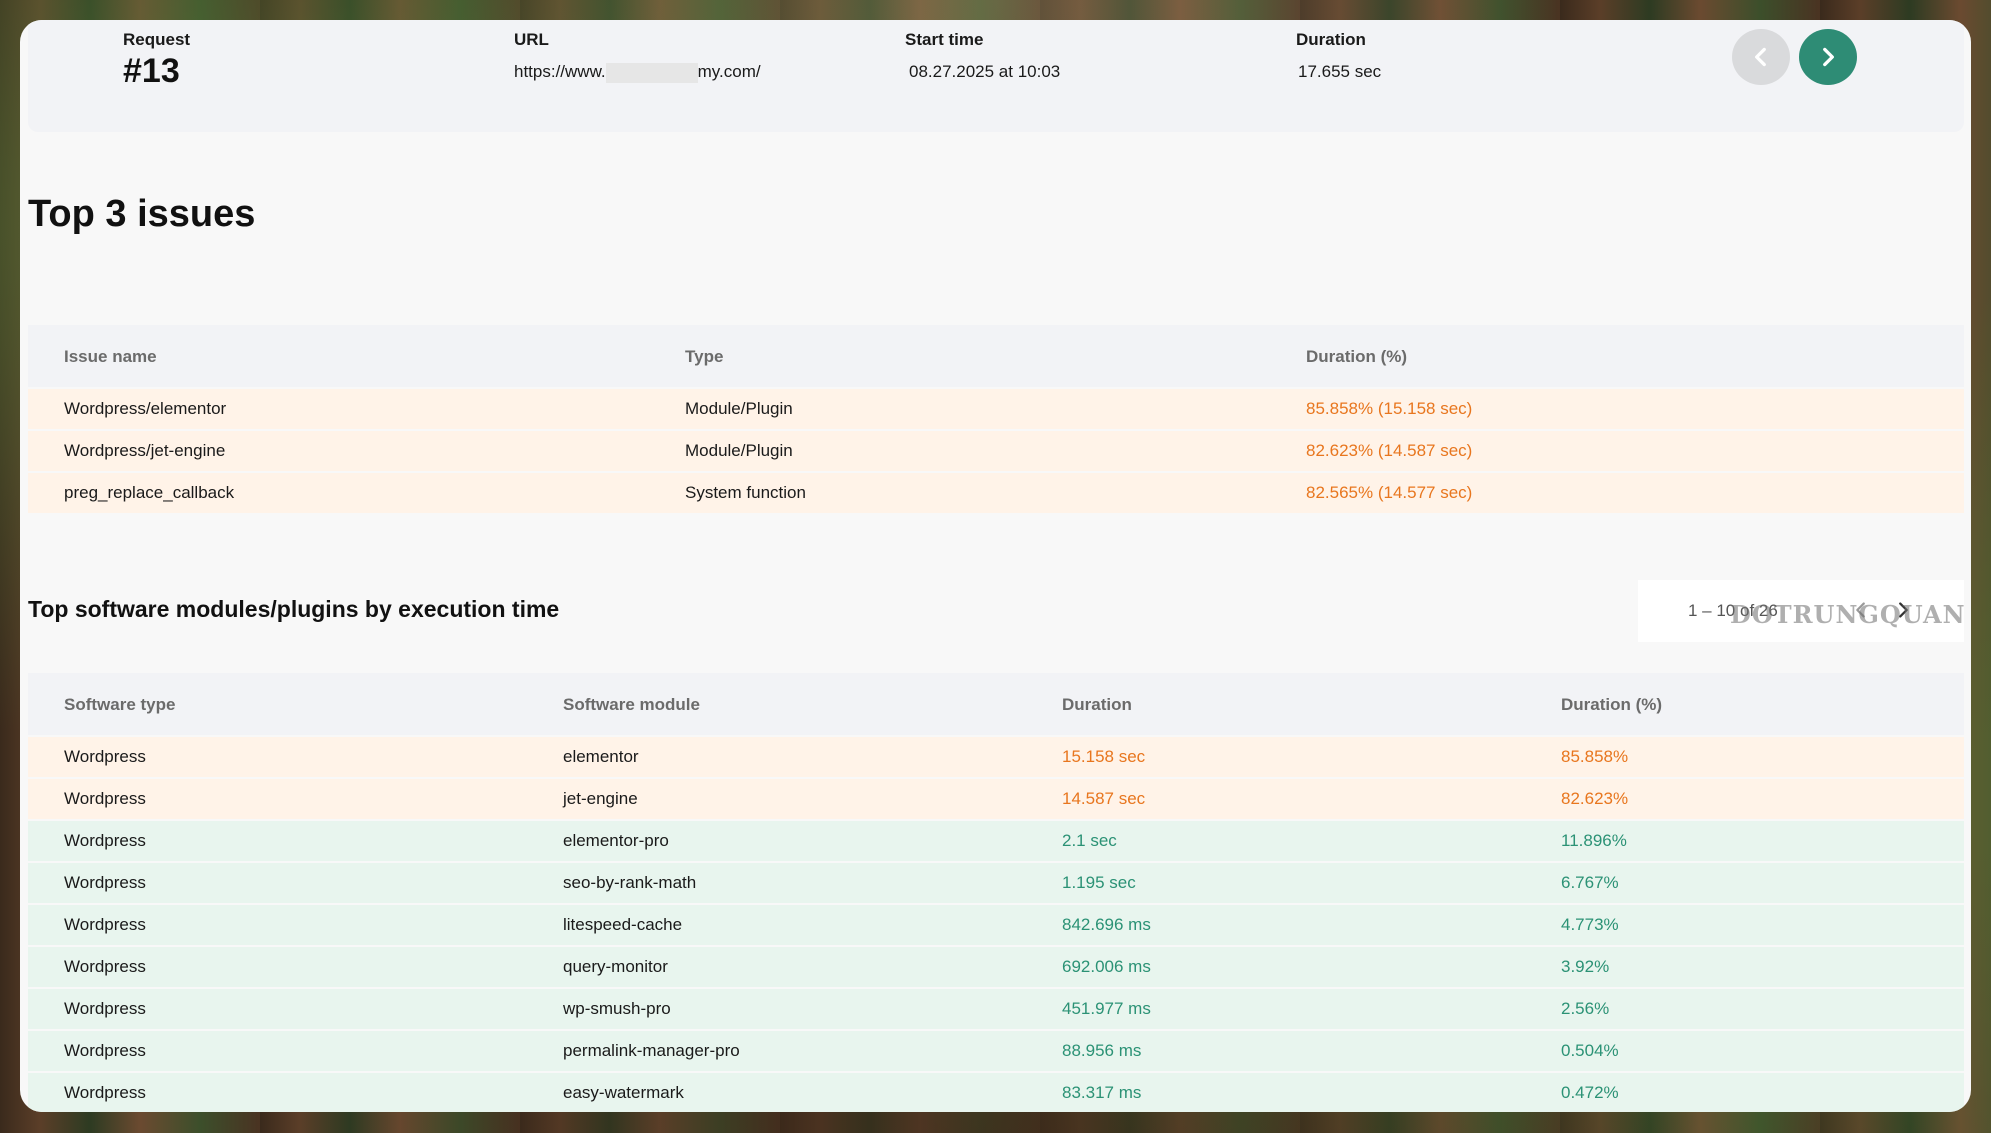  I want to click on url-suffix: my.com/, so click(729, 71).